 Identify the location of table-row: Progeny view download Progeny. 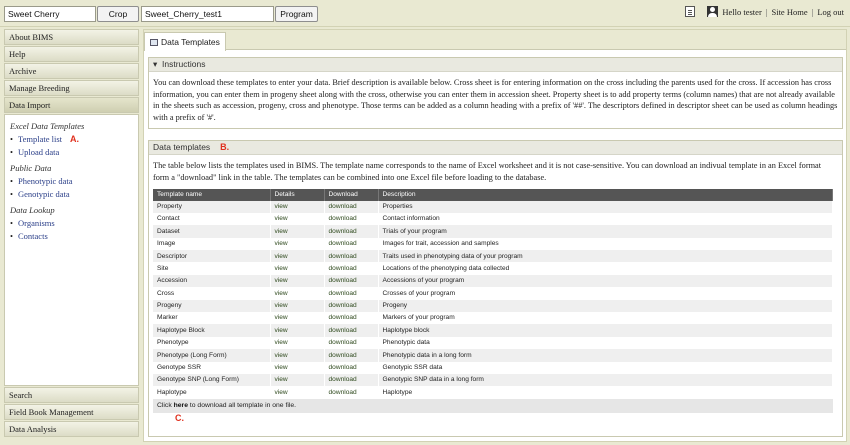
(493, 306).